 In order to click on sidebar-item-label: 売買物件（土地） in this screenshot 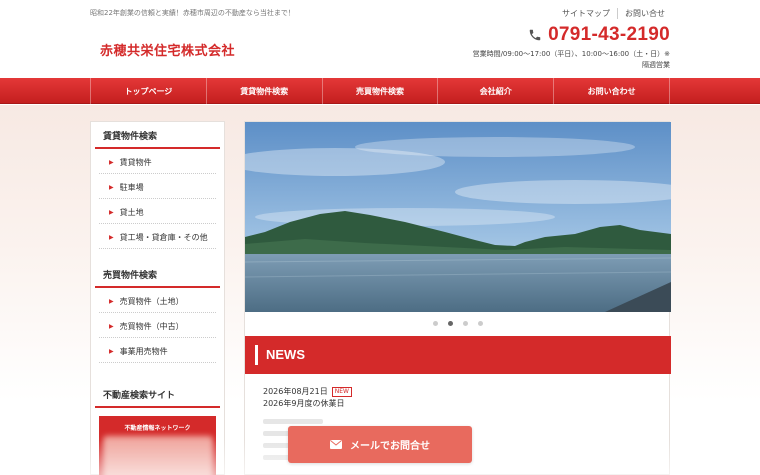, I will do `click(151, 301)`.